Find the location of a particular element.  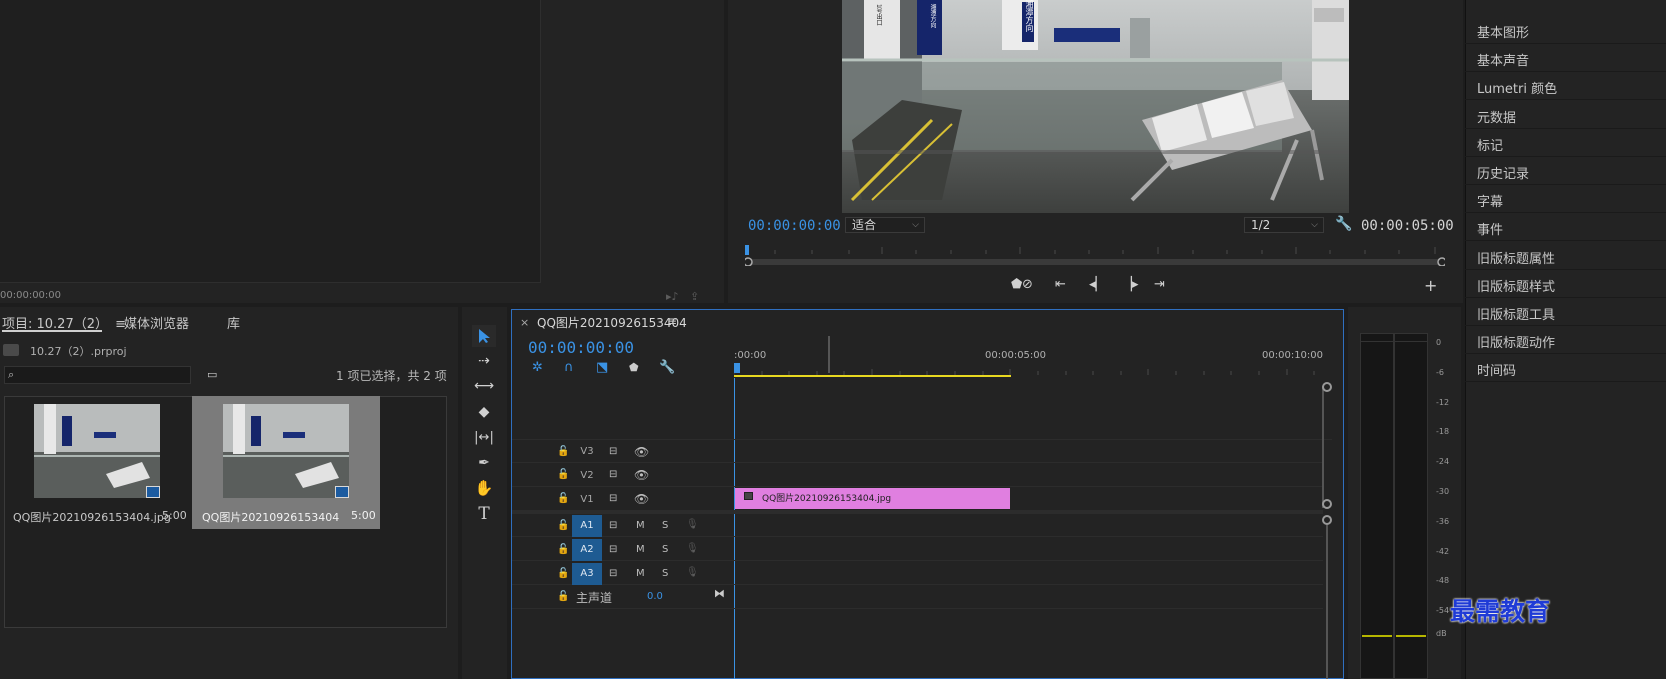

panel-list-item: 旧版标题动作 is located at coordinates (1565, 340).